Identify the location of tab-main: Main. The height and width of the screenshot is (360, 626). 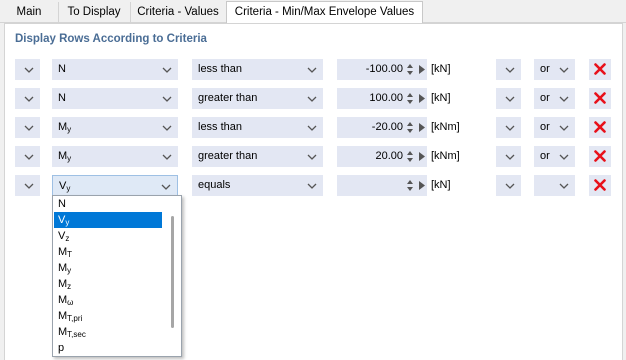
(29, 12).